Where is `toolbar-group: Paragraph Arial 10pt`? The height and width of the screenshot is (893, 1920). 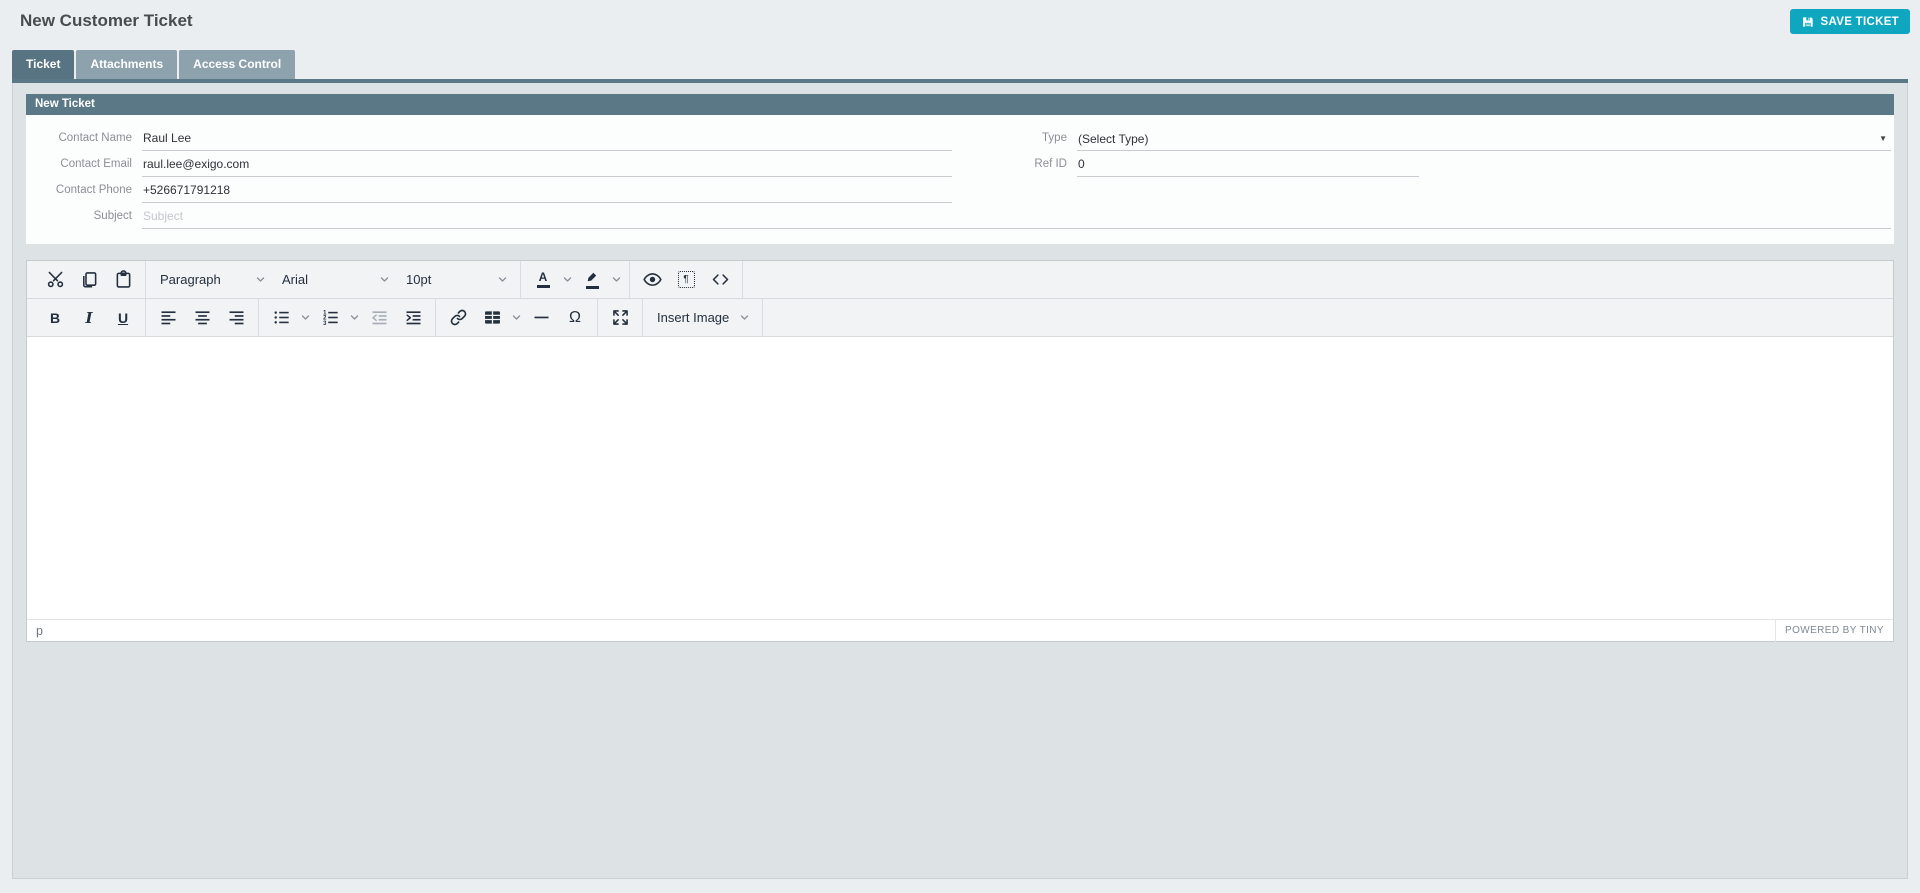 toolbar-group: Paragraph Arial 10pt is located at coordinates (333, 279).